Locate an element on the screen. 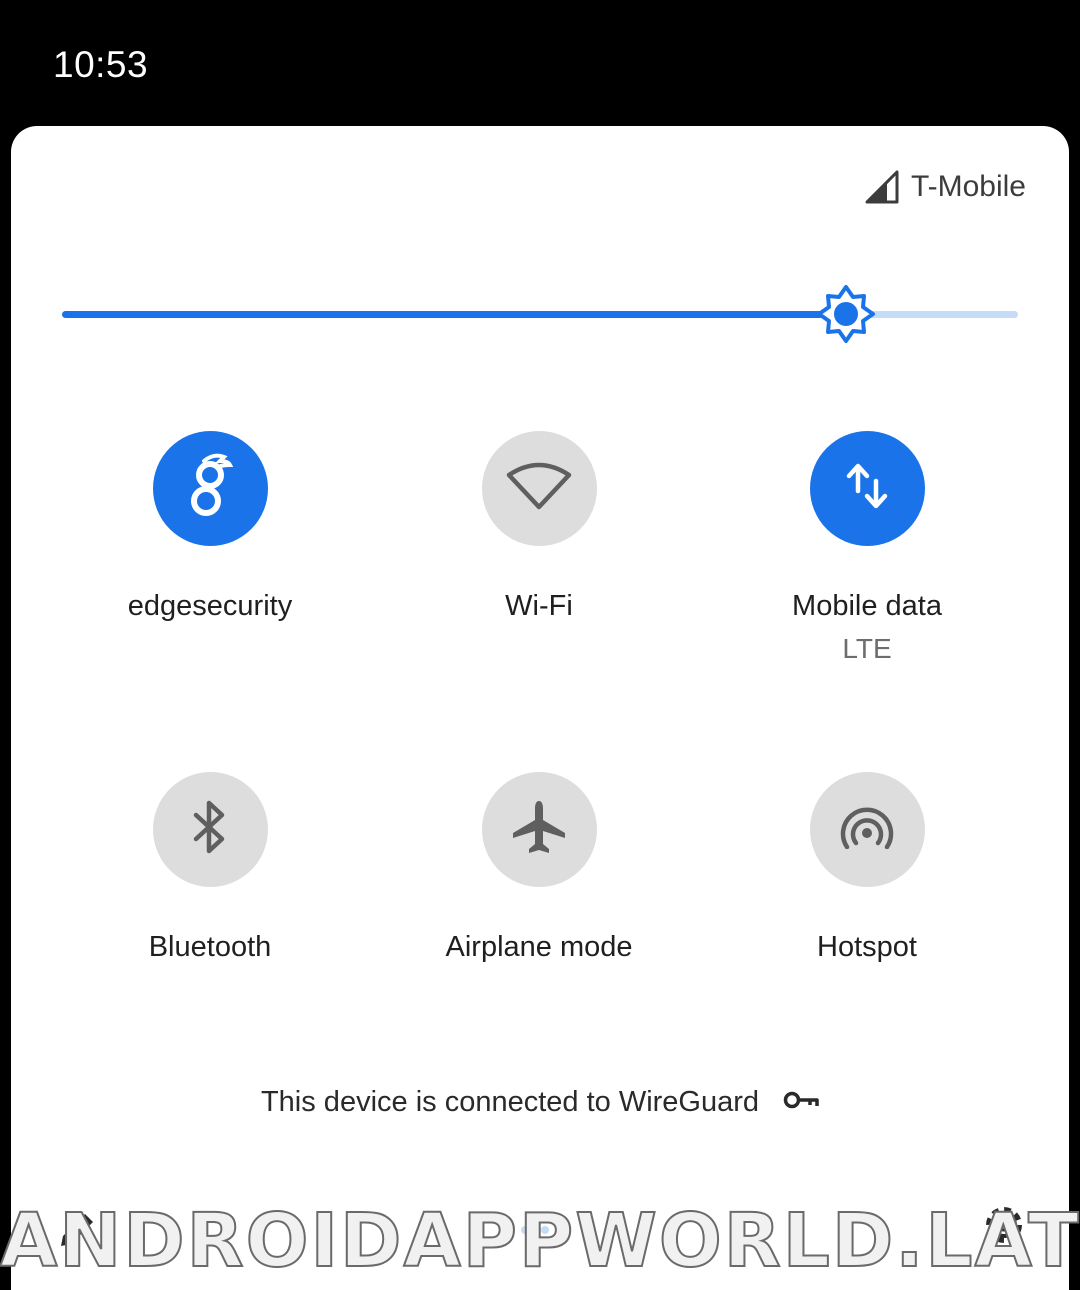  tile-hotspot: Hotspot is located at coordinates (867, 868).